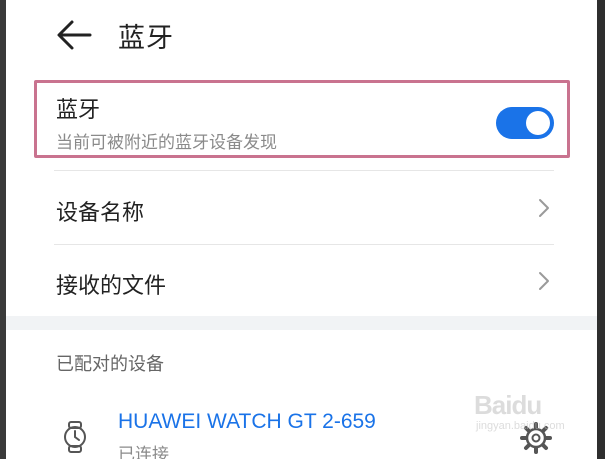 Image resolution: width=605 pixels, height=459 pixels. What do you see at coordinates (143, 452) in the screenshot?
I see `device-status: 已连接` at bounding box center [143, 452].